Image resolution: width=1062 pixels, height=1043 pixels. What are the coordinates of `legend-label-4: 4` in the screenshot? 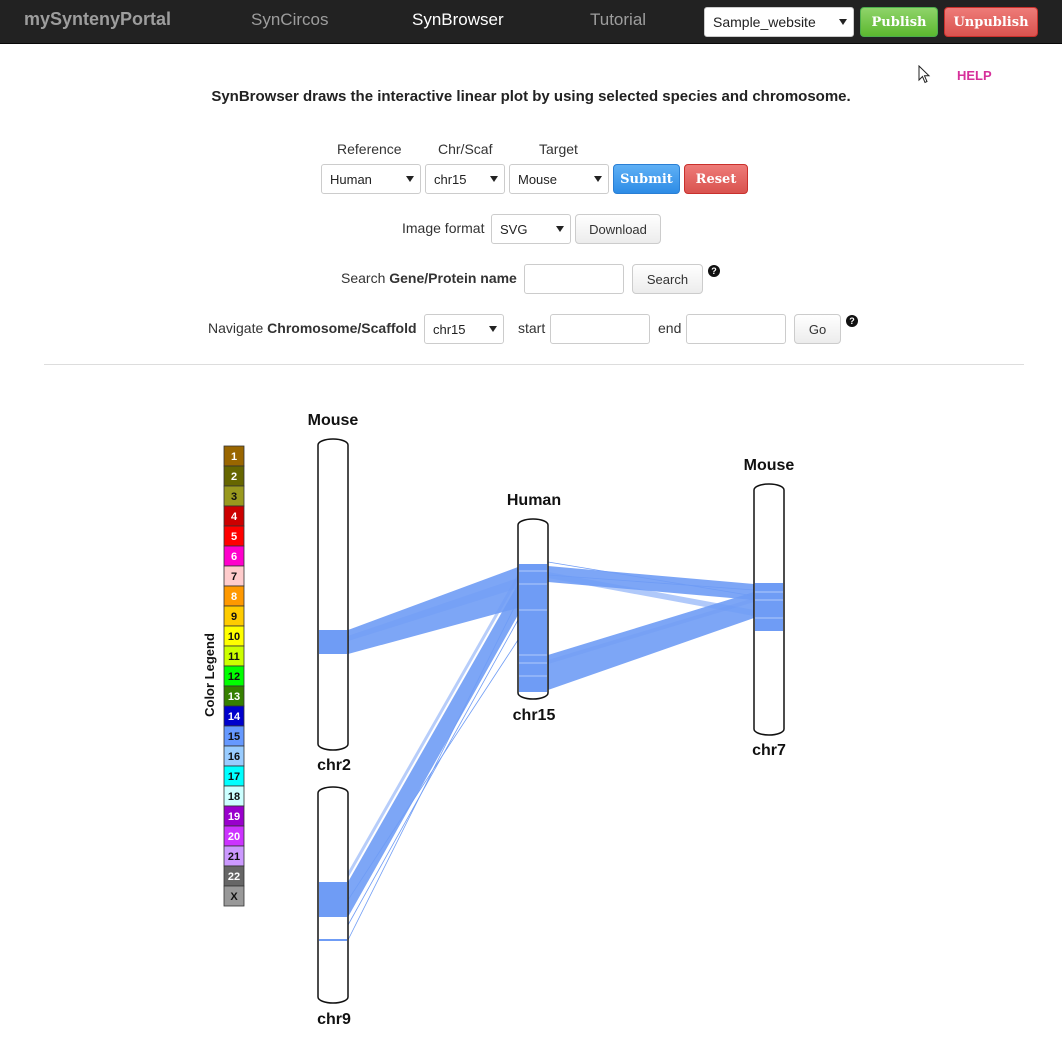 It's located at (234, 517).